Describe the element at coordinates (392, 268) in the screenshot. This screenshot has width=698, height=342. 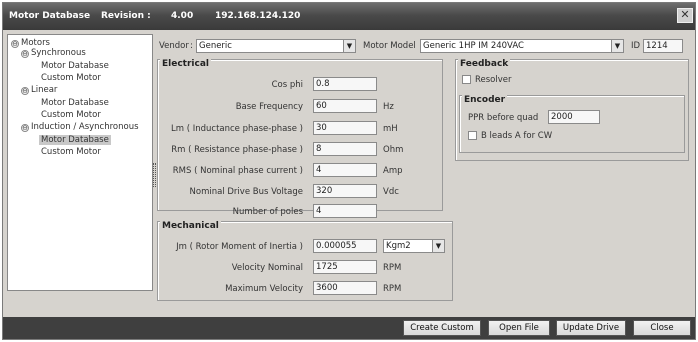
I see `velocity-nominal-unit: RPM` at that location.